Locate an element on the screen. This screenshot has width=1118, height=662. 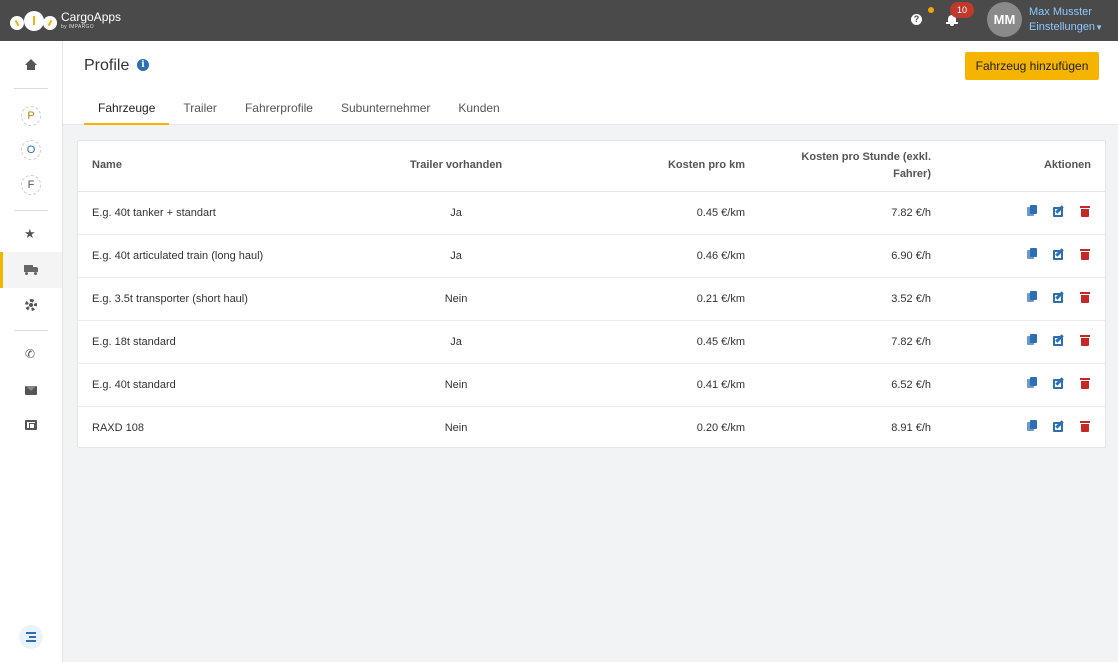
header-cost-hour: Kosten pro Stunde (exkl. Fahrer) is located at coordinates (852, 166).